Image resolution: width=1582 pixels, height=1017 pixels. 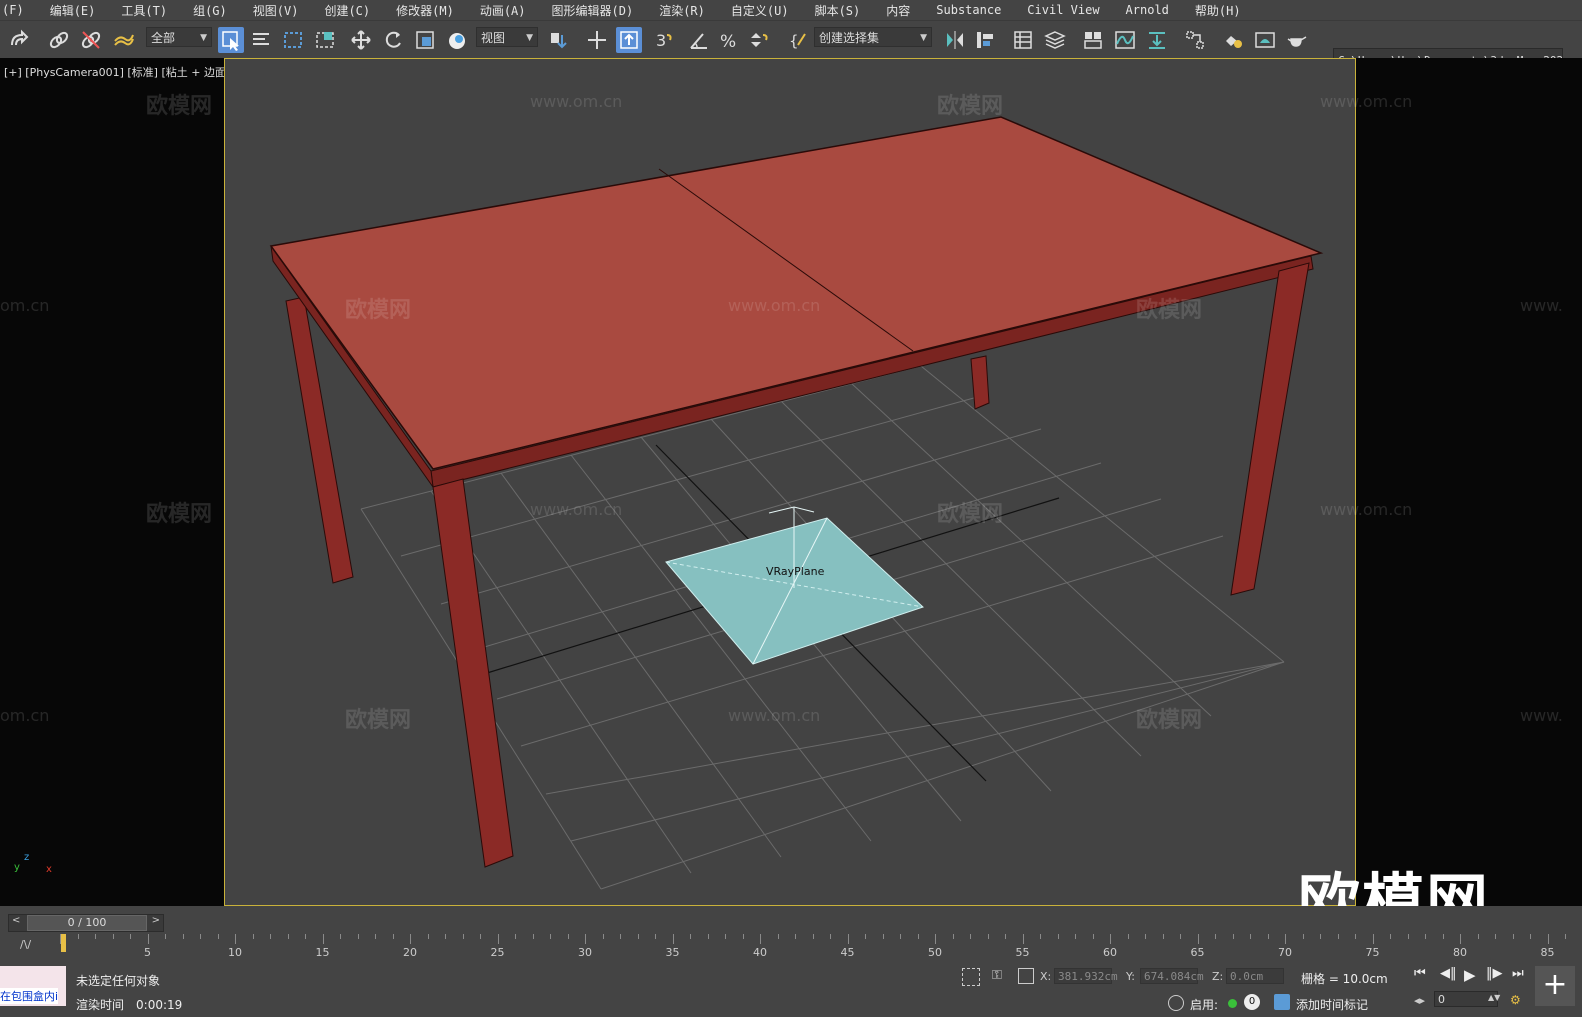 What do you see at coordinates (1026, 976) in the screenshot?
I see `absolute-mode-icon` at bounding box center [1026, 976].